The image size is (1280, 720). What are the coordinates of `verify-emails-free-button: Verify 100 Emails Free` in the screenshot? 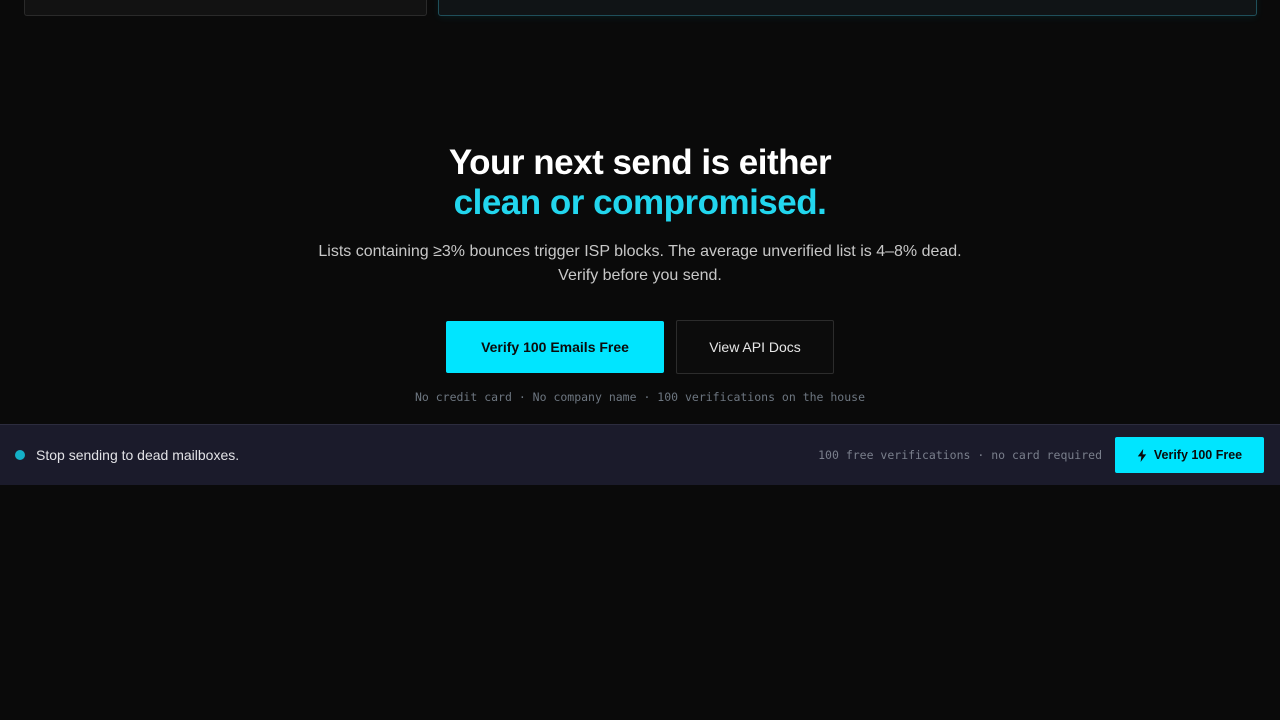 It's located at (555, 347).